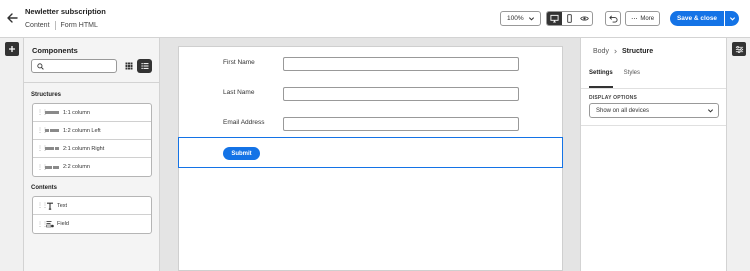 This screenshot has height=271, width=750. What do you see at coordinates (52, 112) in the screenshot?
I see `one-column-icon` at bounding box center [52, 112].